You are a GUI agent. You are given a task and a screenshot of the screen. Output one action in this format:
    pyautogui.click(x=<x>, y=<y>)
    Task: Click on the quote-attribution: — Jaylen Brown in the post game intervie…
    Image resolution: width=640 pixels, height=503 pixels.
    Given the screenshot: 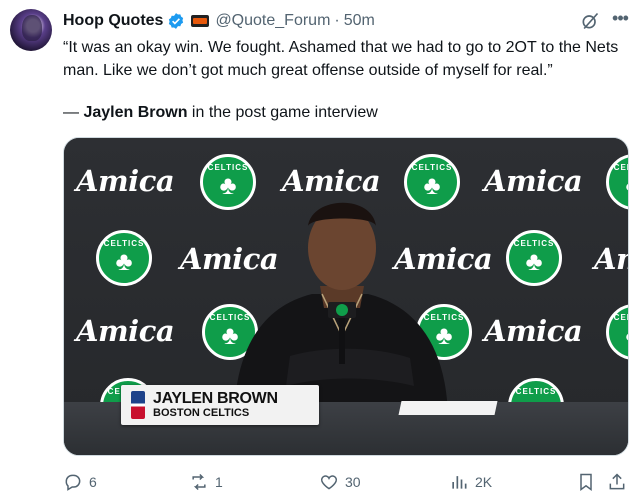 What is the action you would take?
    pyautogui.click(x=220, y=112)
    